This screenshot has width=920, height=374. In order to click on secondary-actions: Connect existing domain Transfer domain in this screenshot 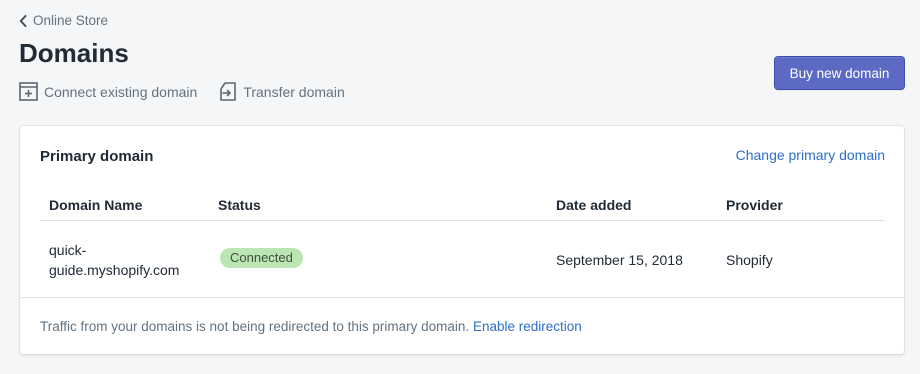, I will do `click(182, 91)`.